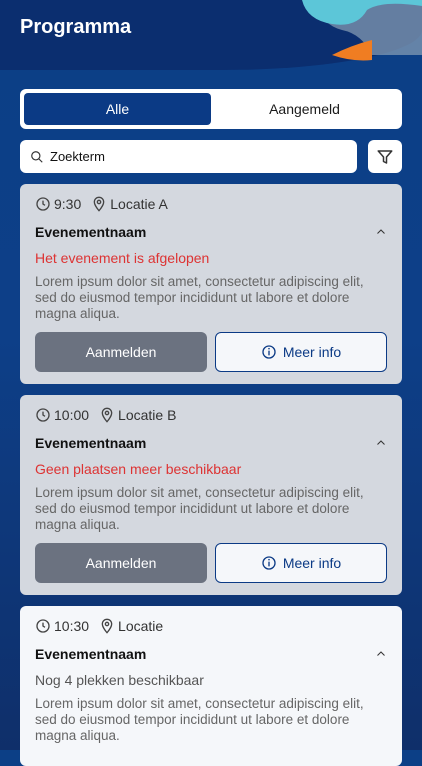 The width and height of the screenshot is (422, 766). Describe the element at coordinates (77, 156) in the screenshot. I see `search-value: Zoekterm` at that location.